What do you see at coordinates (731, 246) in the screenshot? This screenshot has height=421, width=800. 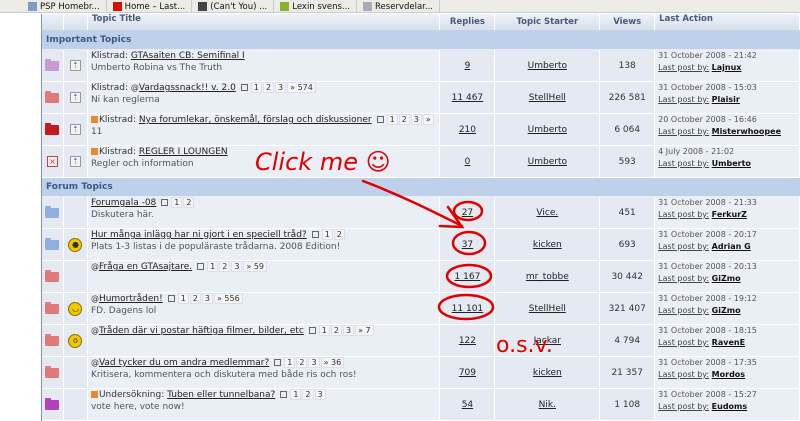 I see `last-post-user: Adrian G` at bounding box center [731, 246].